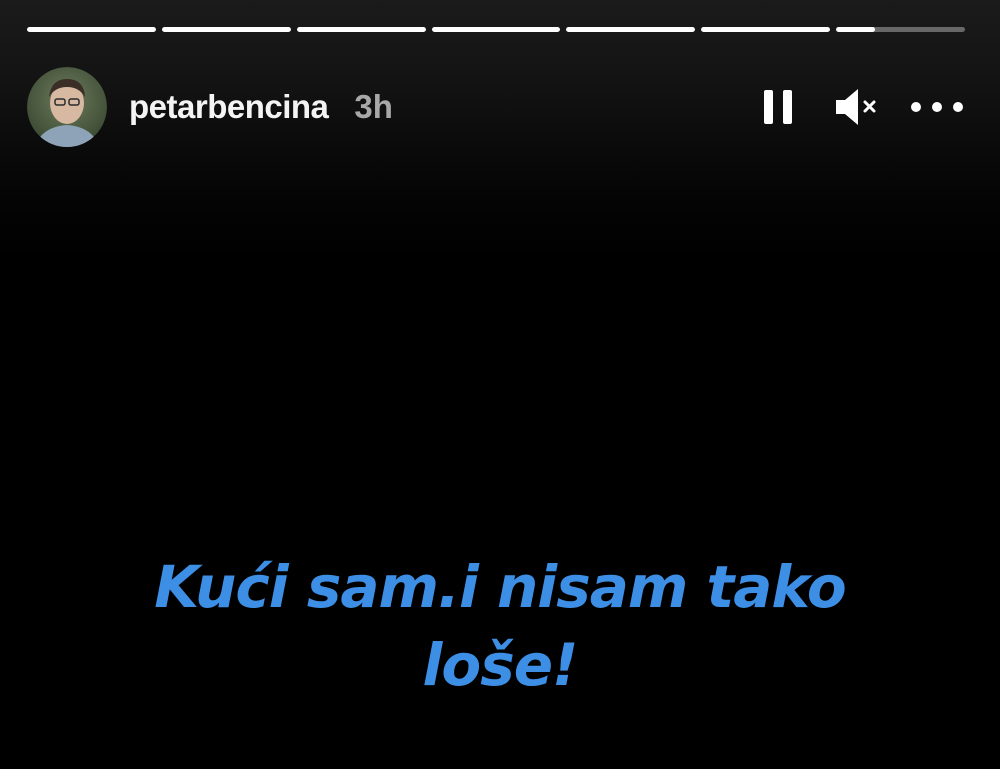 The height and width of the screenshot is (769, 1000). Describe the element at coordinates (373, 106) in the screenshot. I see `post-time: 3h` at that location.